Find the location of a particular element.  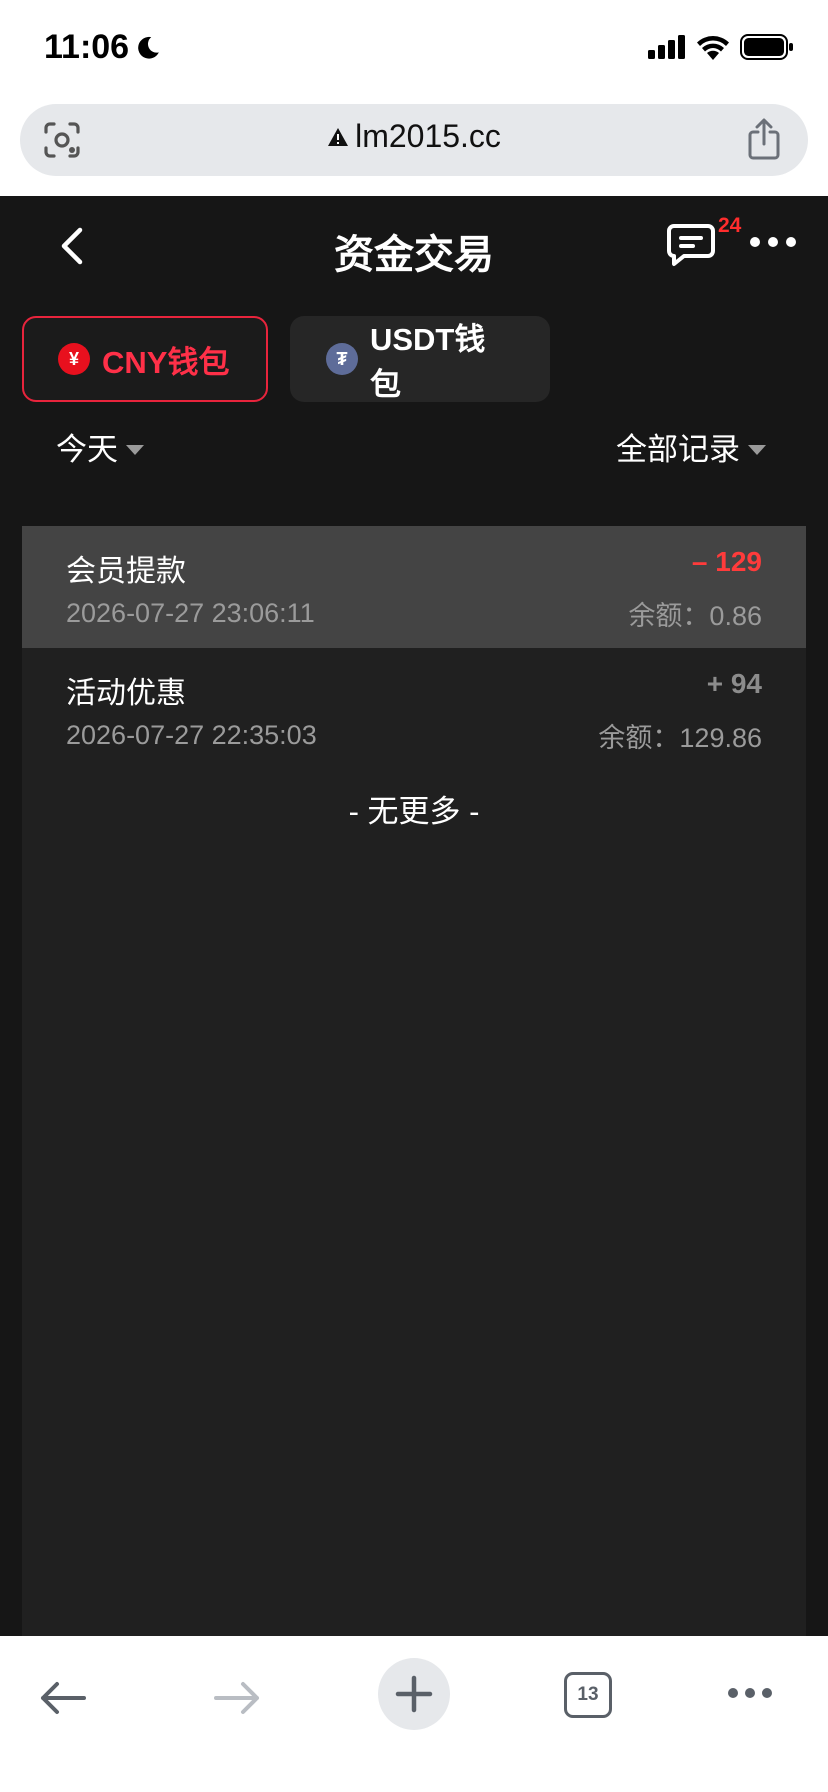

clock-text: 11:06 is located at coordinates (87, 47).